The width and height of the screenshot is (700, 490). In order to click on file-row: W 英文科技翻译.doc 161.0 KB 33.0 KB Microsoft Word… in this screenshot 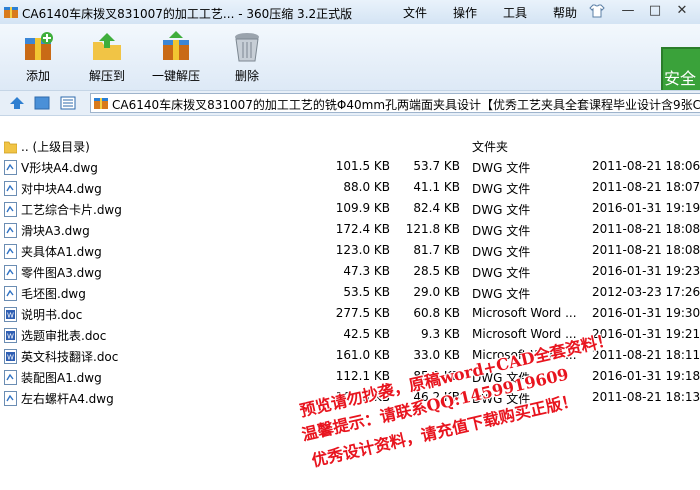, I will do `click(350, 356)`.